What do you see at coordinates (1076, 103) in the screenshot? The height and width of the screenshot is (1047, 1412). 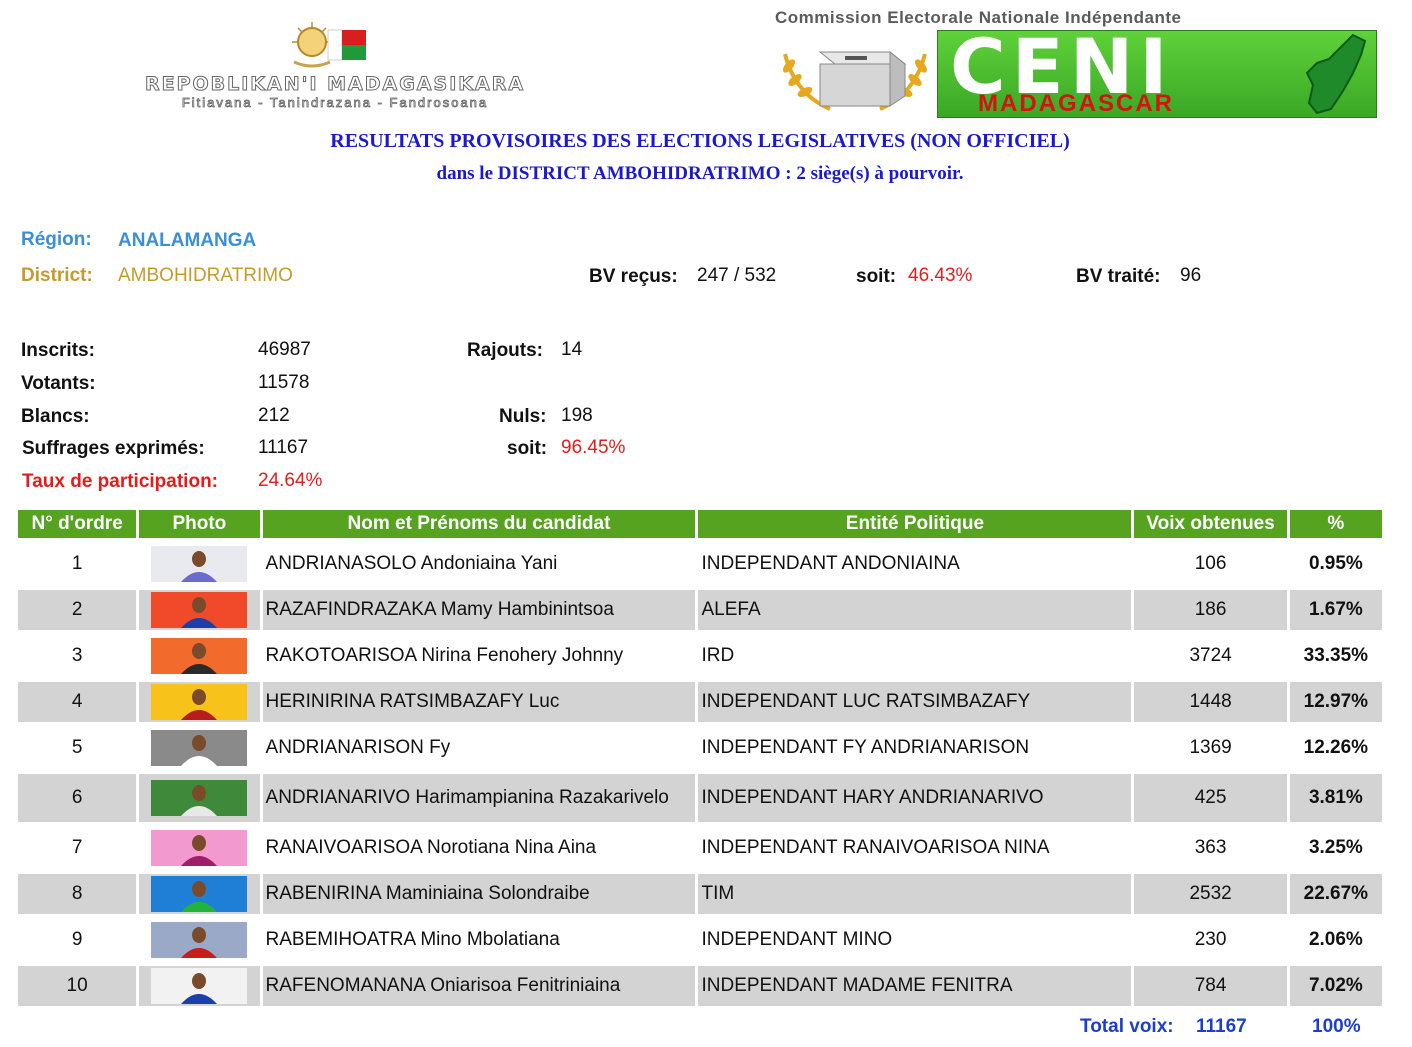 I see `ceni-country: MADAGASCAR` at bounding box center [1076, 103].